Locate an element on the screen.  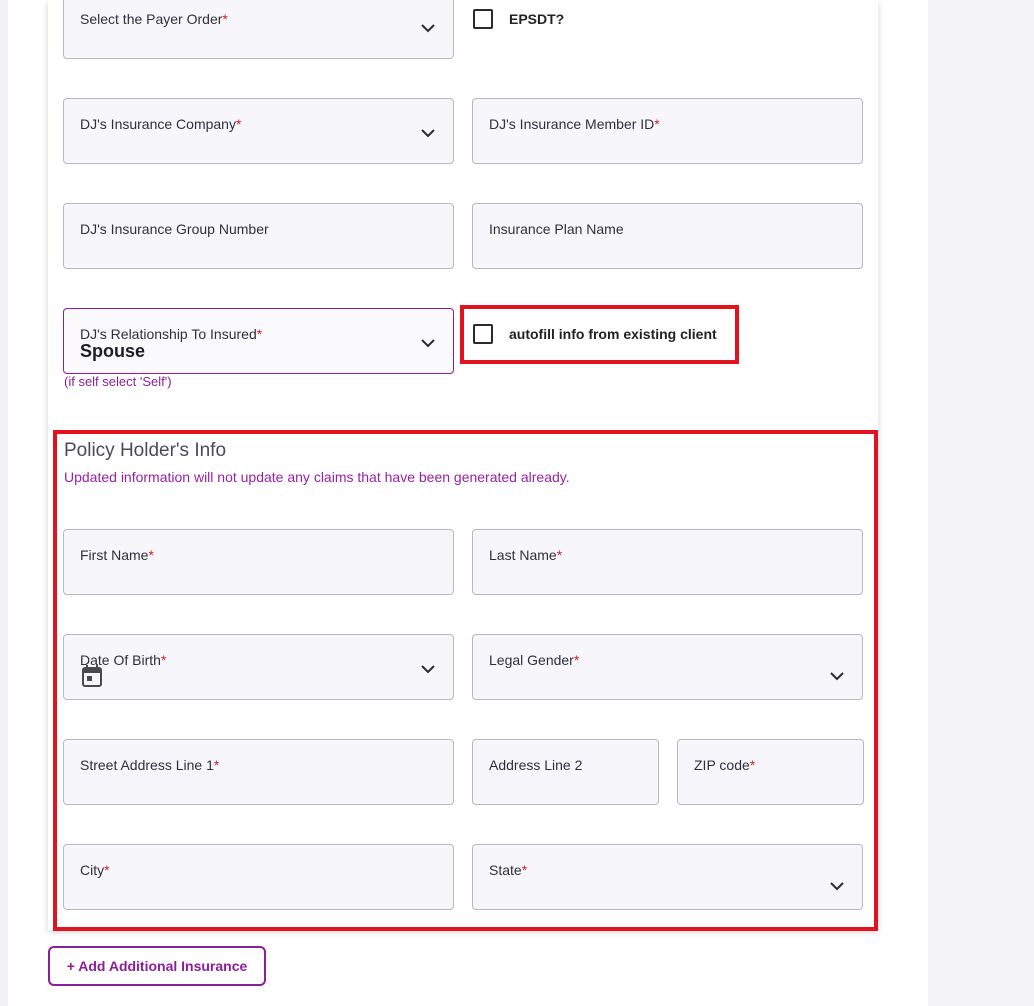
member-id-label: DJ's Insurance Member ID* is located at coordinates (574, 124).